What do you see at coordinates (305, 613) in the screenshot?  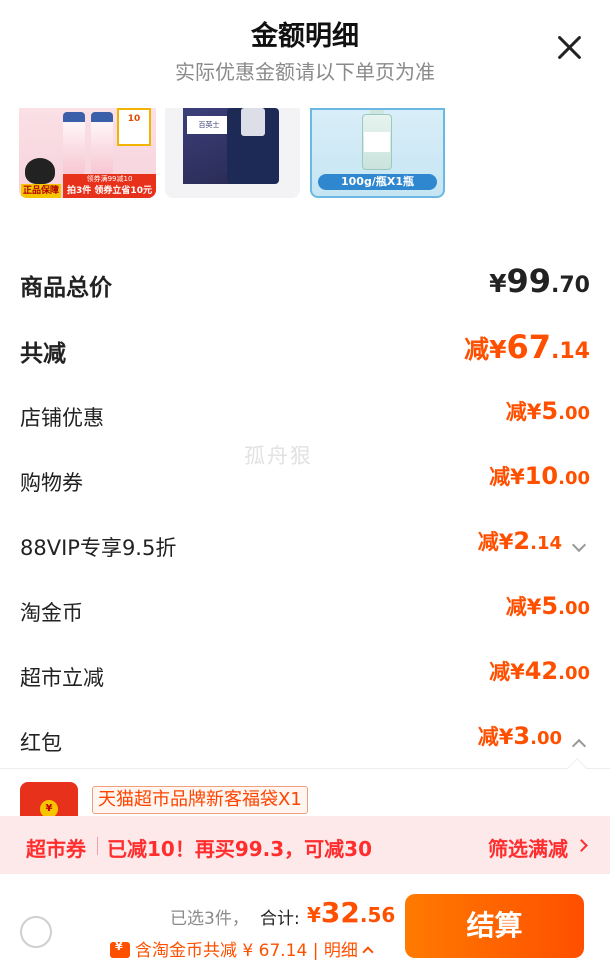 I see `discount-row-coins: 淘金币 减¥5.00` at bounding box center [305, 613].